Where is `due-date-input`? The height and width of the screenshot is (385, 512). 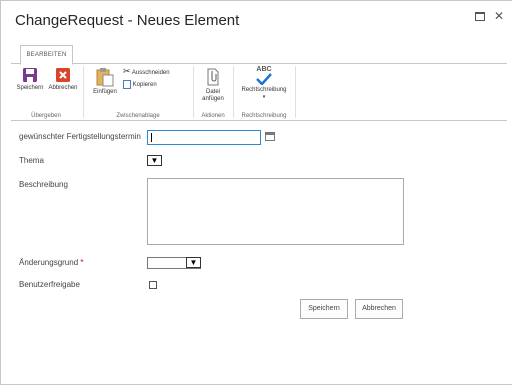 due-date-input is located at coordinates (204, 137).